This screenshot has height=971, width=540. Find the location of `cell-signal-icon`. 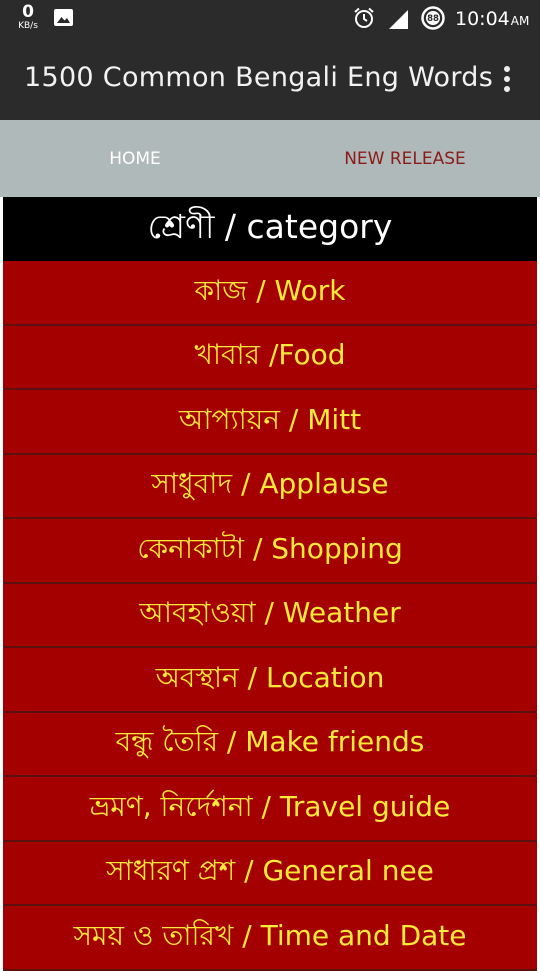

cell-signal-icon is located at coordinates (398, 19).